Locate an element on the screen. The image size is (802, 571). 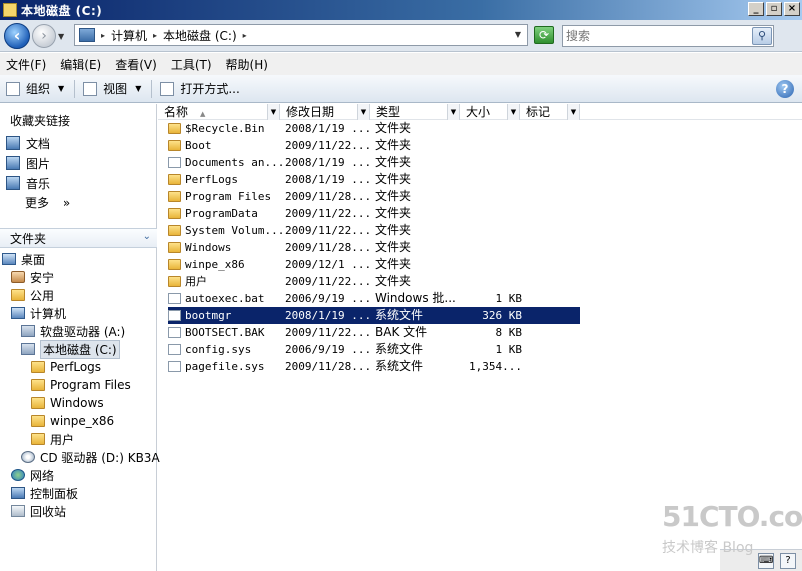
file-row: BOOTSECT.BAK 2009/11/22... BAK 文件 8 KB is located at coordinates (374, 332).